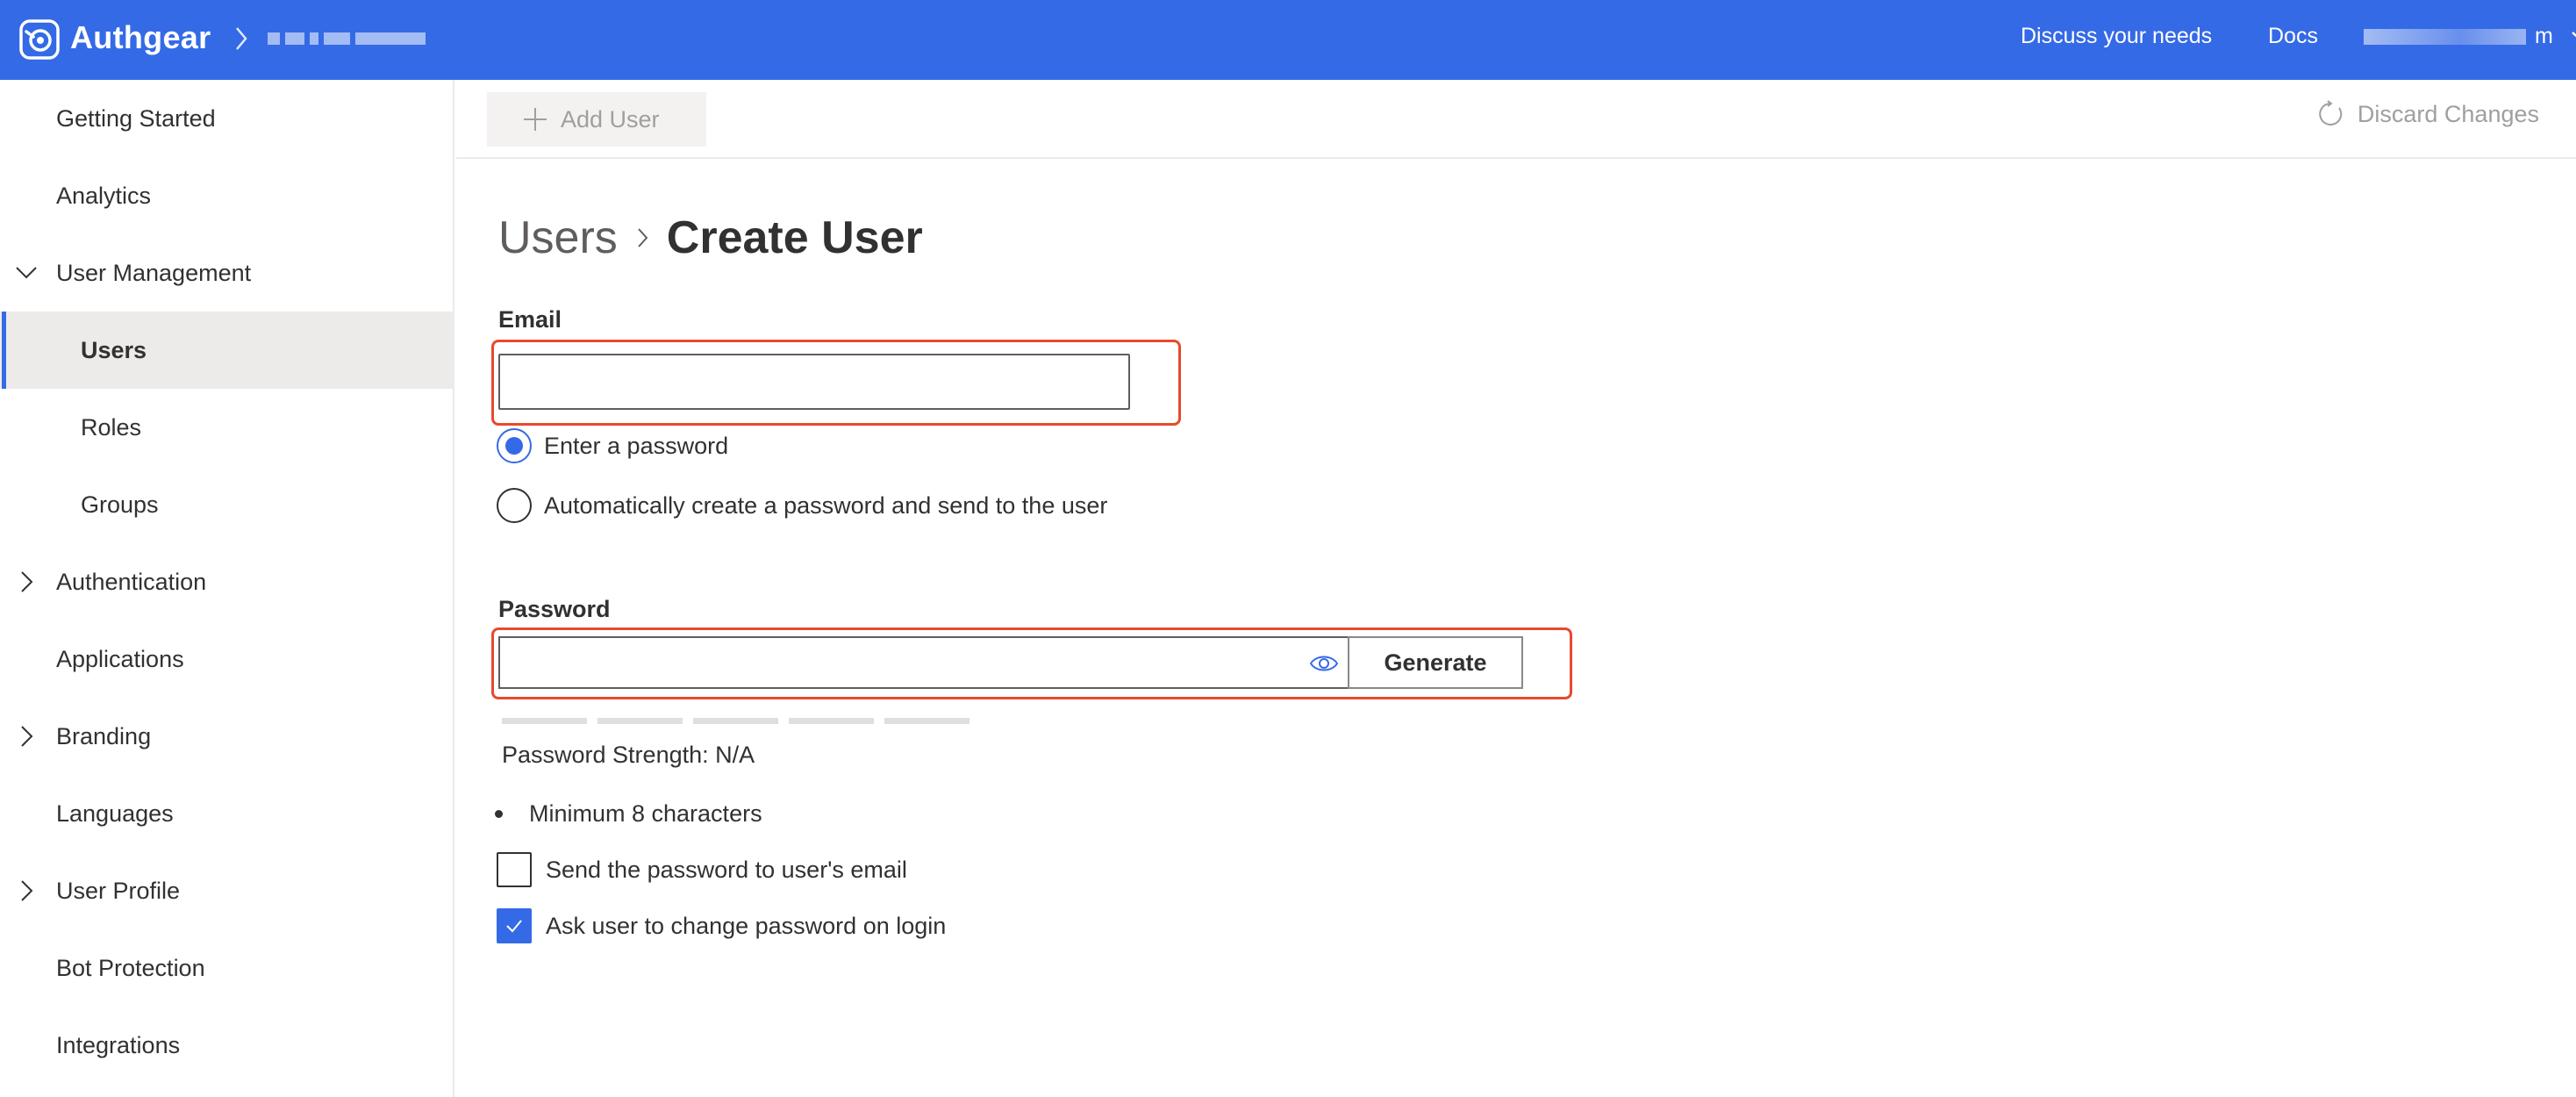 The image size is (2576, 1097). I want to click on sidebar-item-label: Applications, so click(120, 658).